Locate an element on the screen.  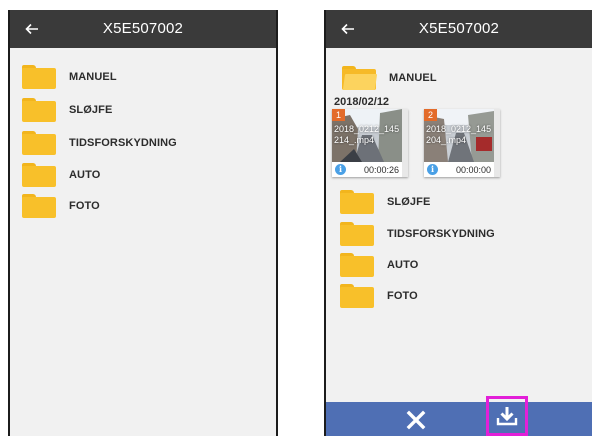
video-thumbnail: 2 2018_0212_145204_.mp4 i 00:00:00 is located at coordinates (462, 143).